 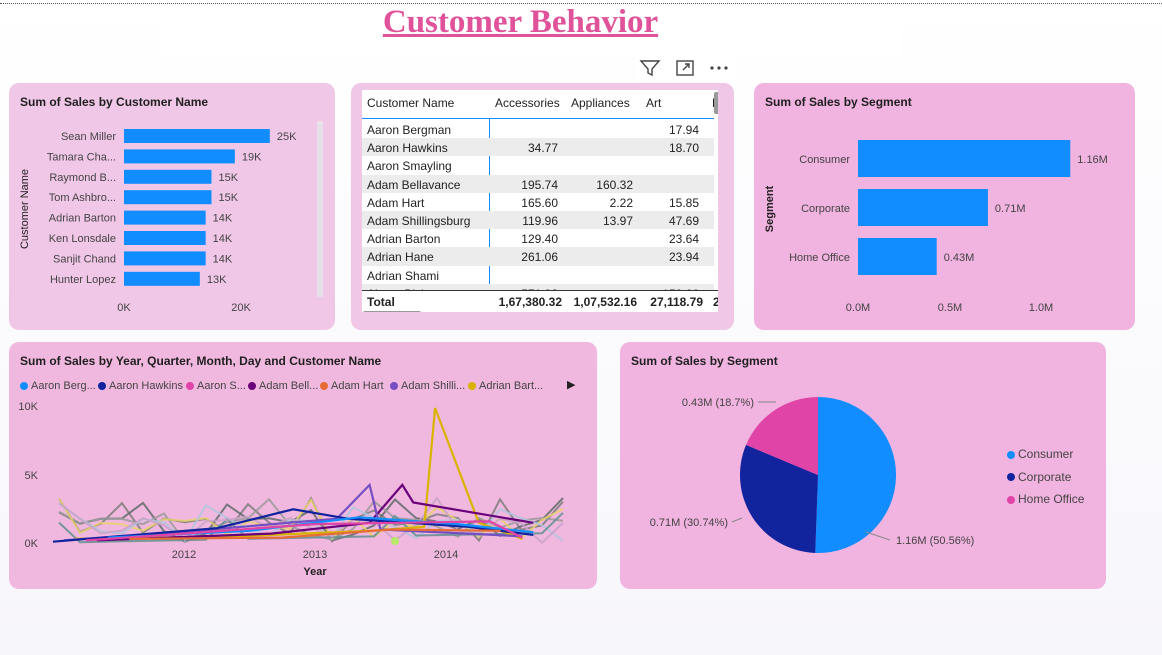 What do you see at coordinates (410, 103) in the screenshot?
I see `column-header: Customer Name` at bounding box center [410, 103].